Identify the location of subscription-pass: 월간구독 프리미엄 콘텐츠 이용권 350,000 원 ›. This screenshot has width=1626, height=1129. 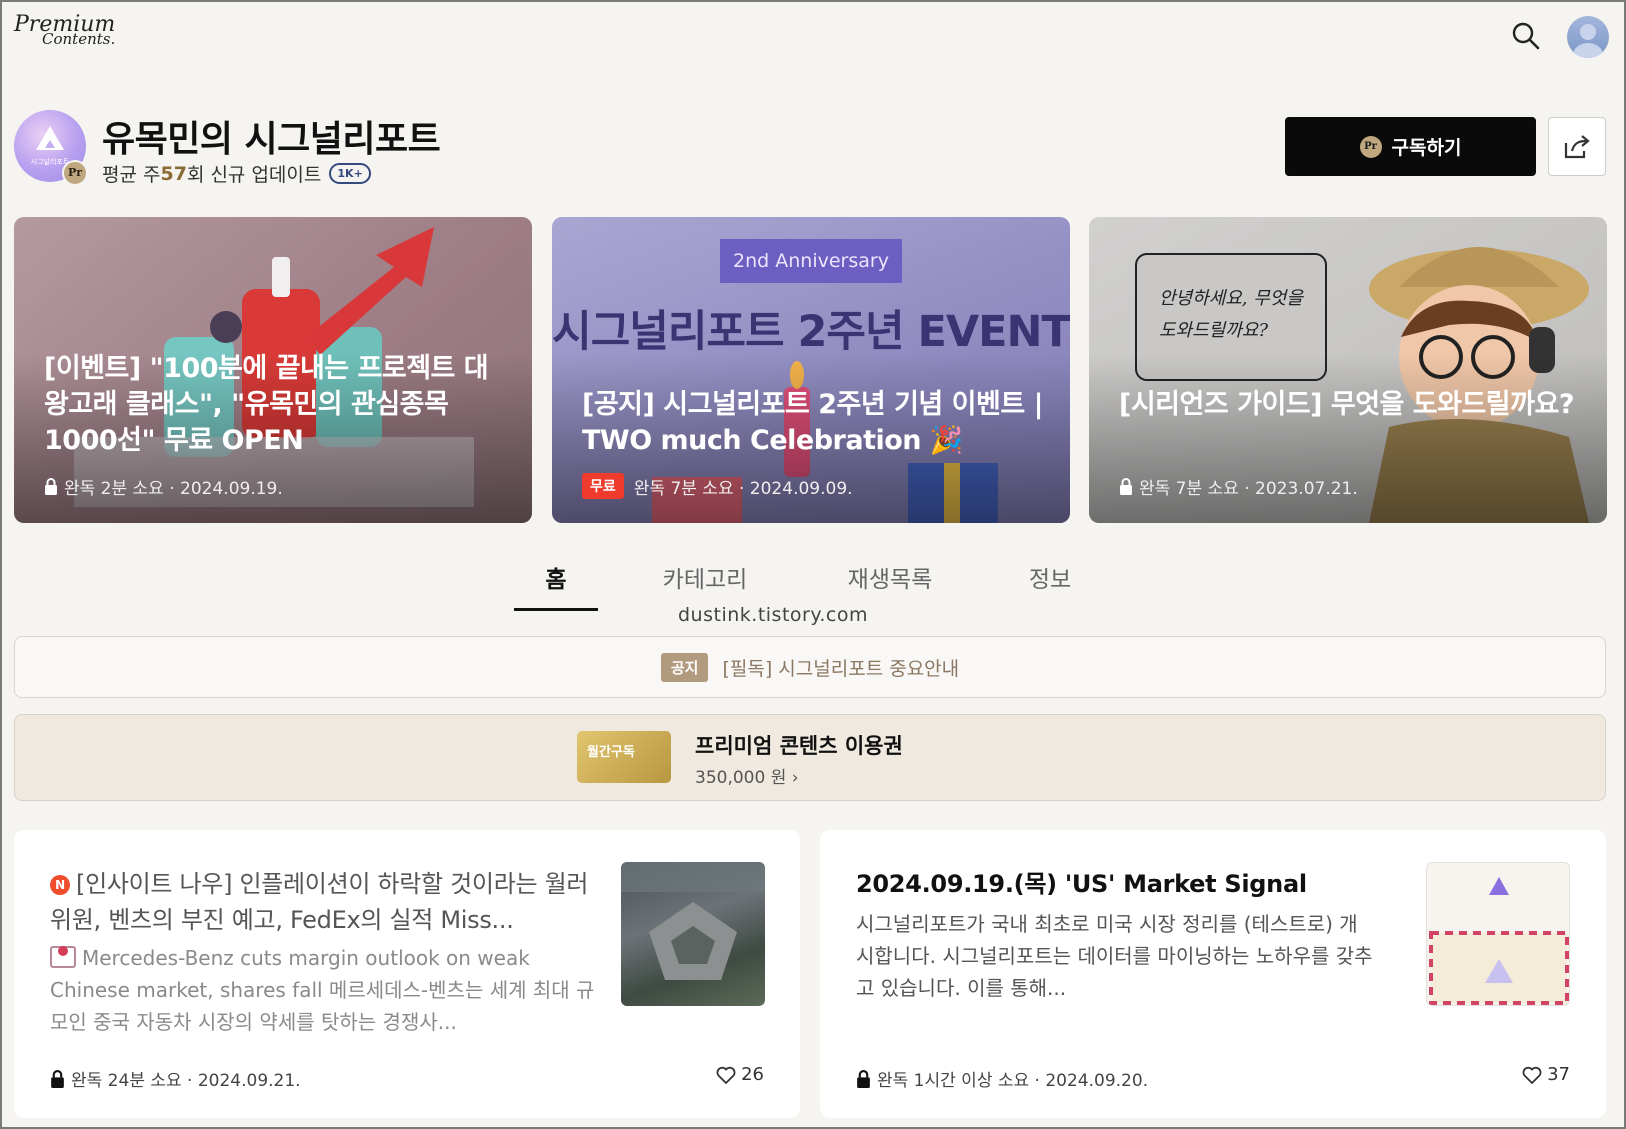
(810, 757).